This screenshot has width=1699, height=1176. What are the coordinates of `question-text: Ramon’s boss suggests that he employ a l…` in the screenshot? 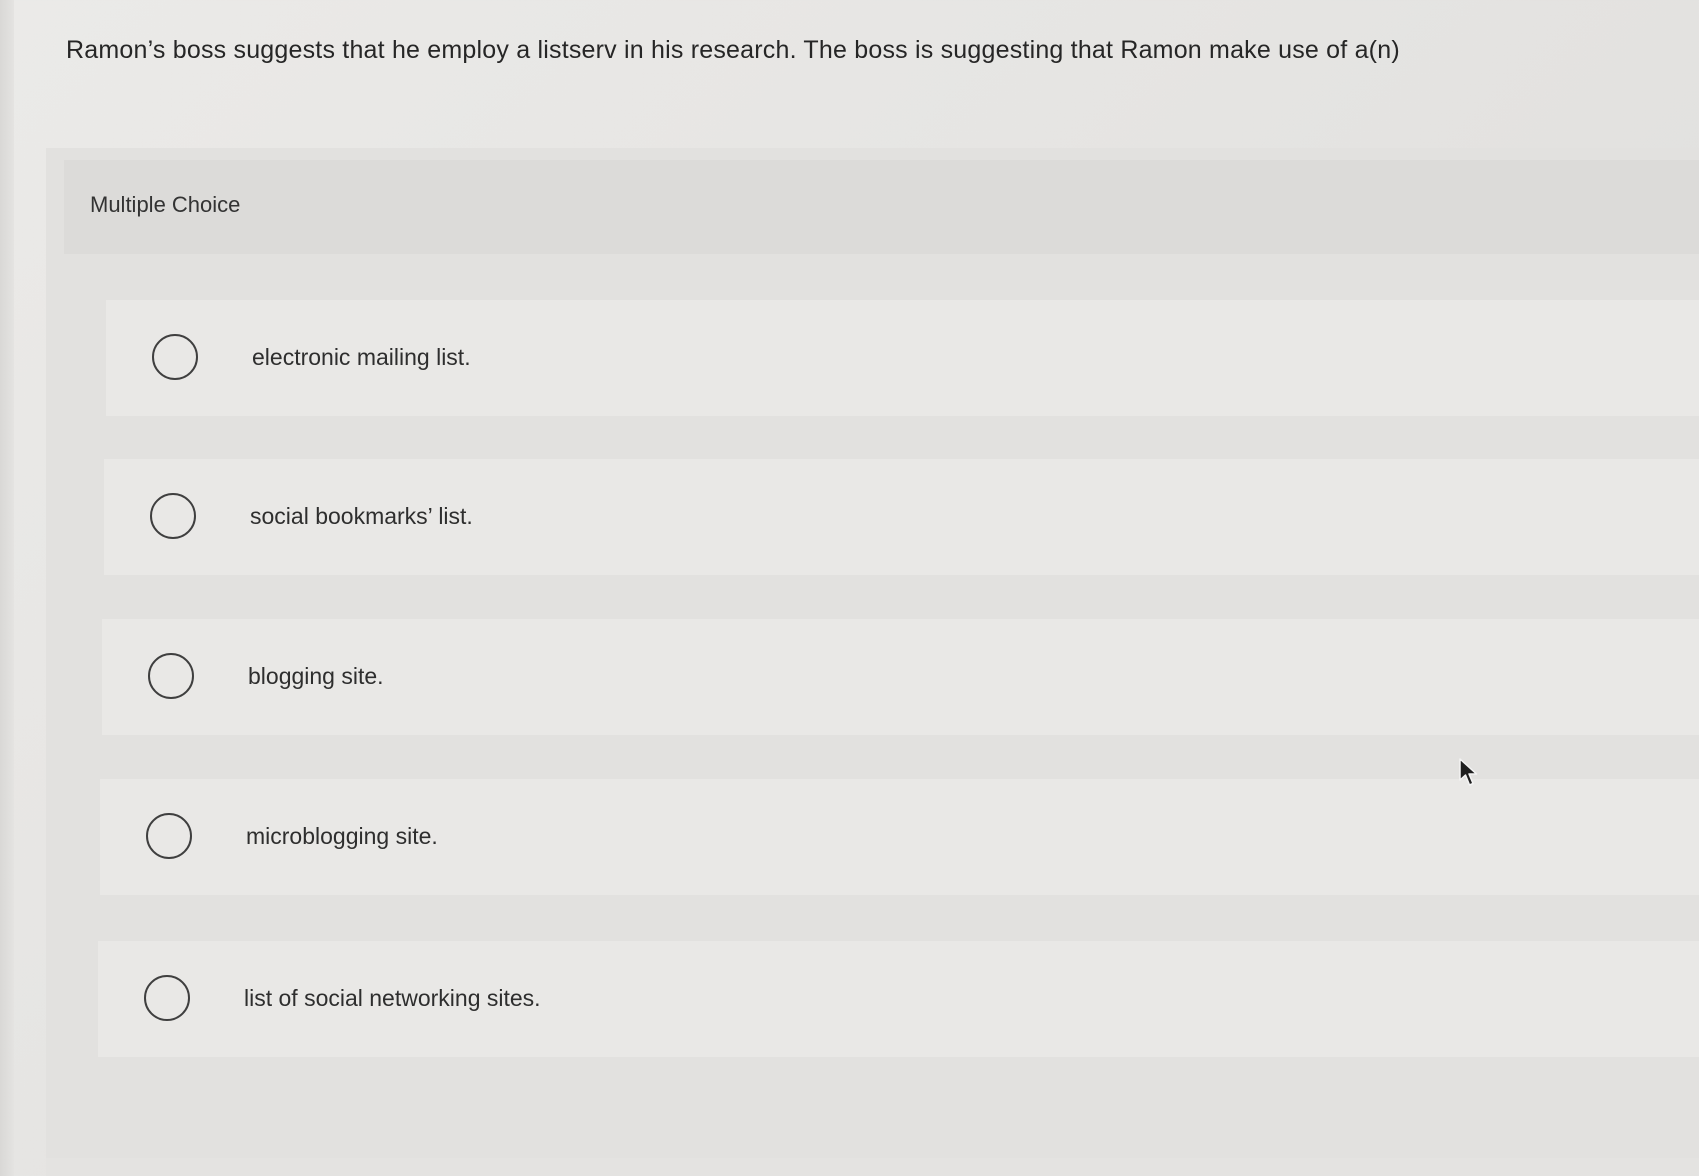 It's located at (733, 50).